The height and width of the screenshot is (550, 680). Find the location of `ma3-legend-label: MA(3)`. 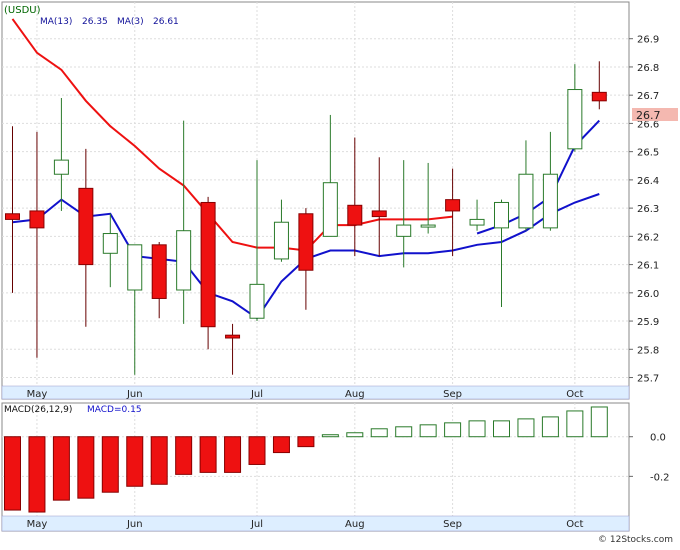

ma3-legend-label: MA(3) is located at coordinates (130, 22).